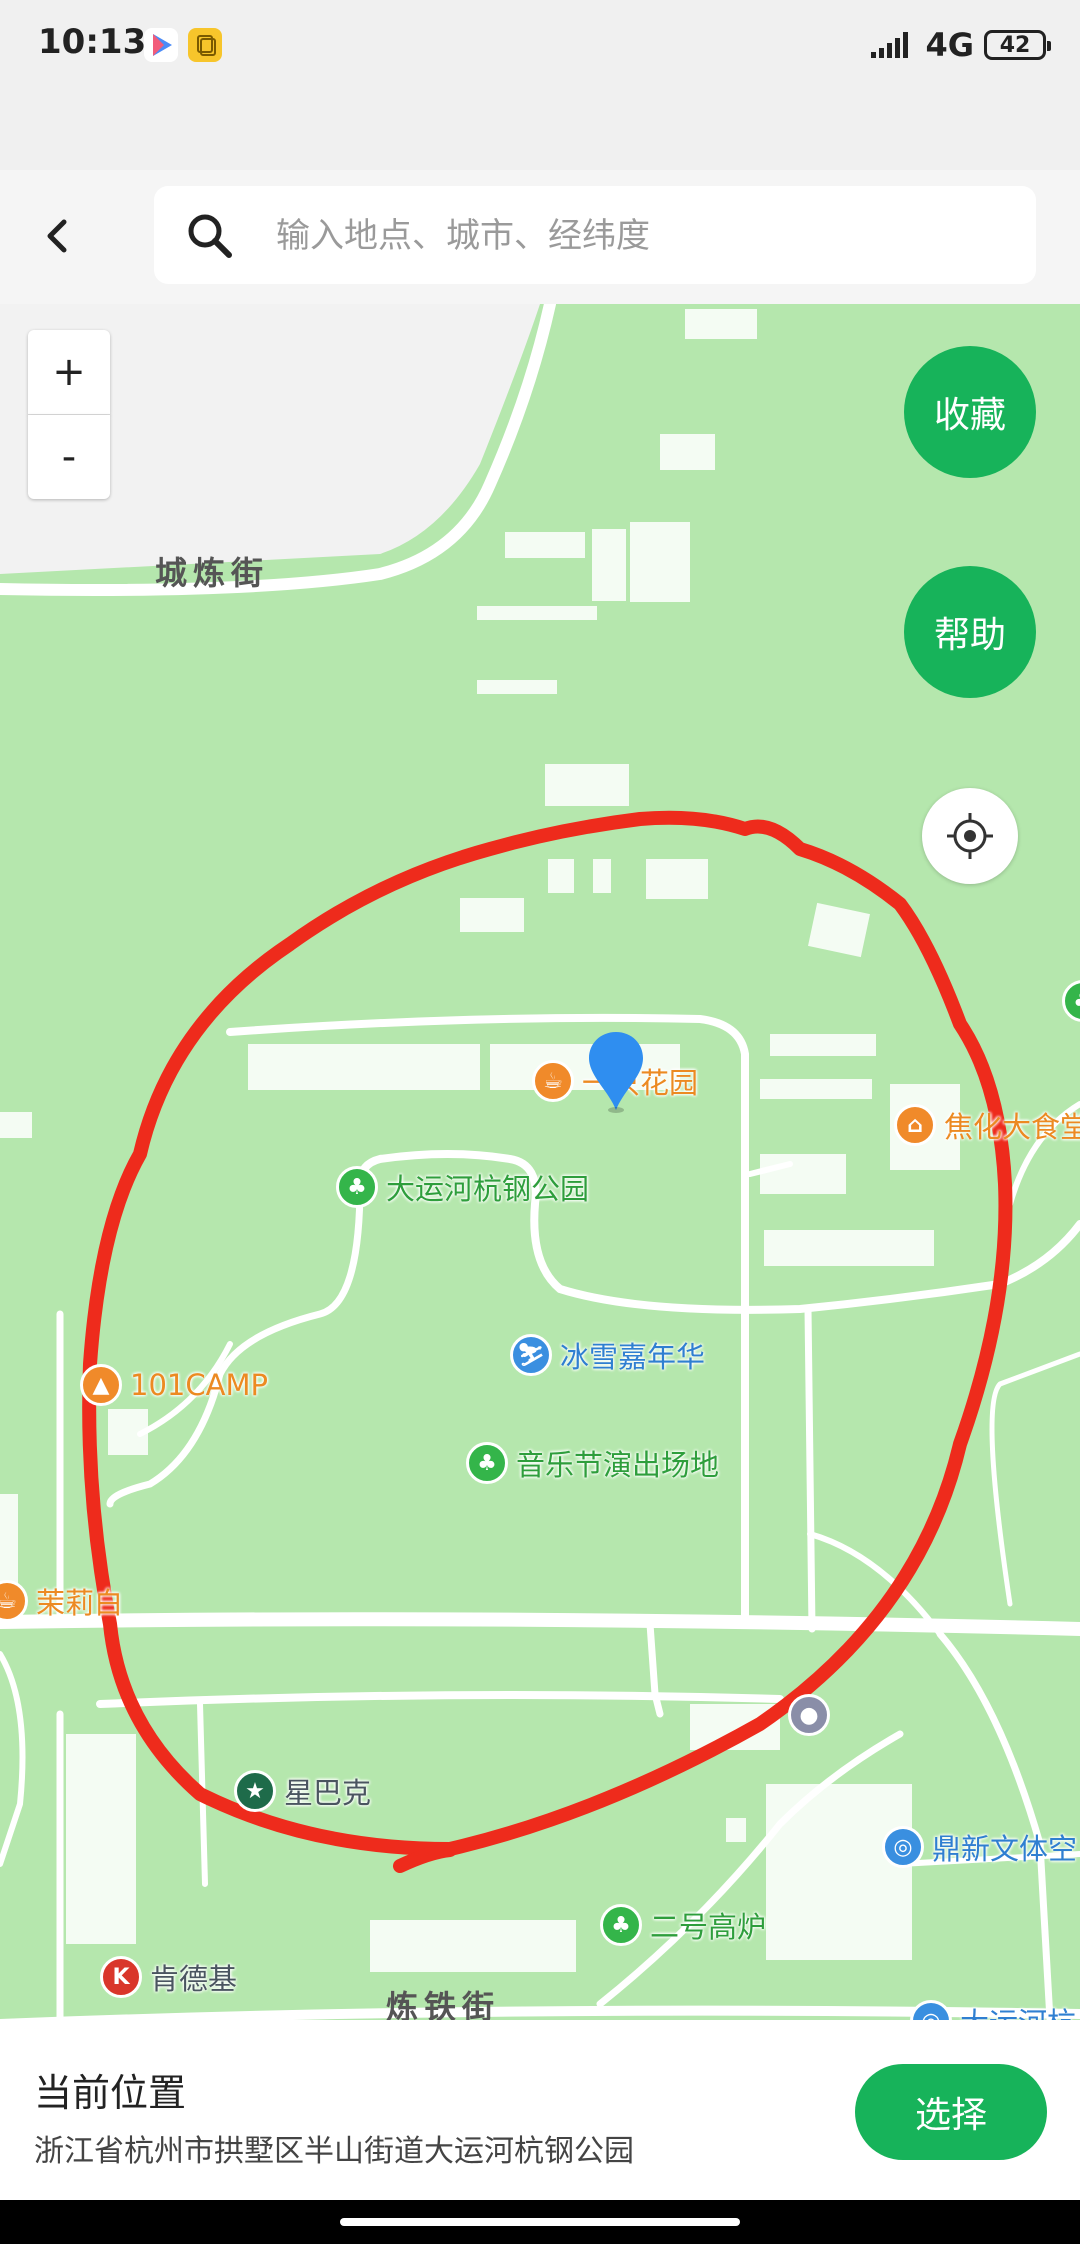 The width and height of the screenshot is (1080, 2244). What do you see at coordinates (210, 236) in the screenshot?
I see `search-icon` at bounding box center [210, 236].